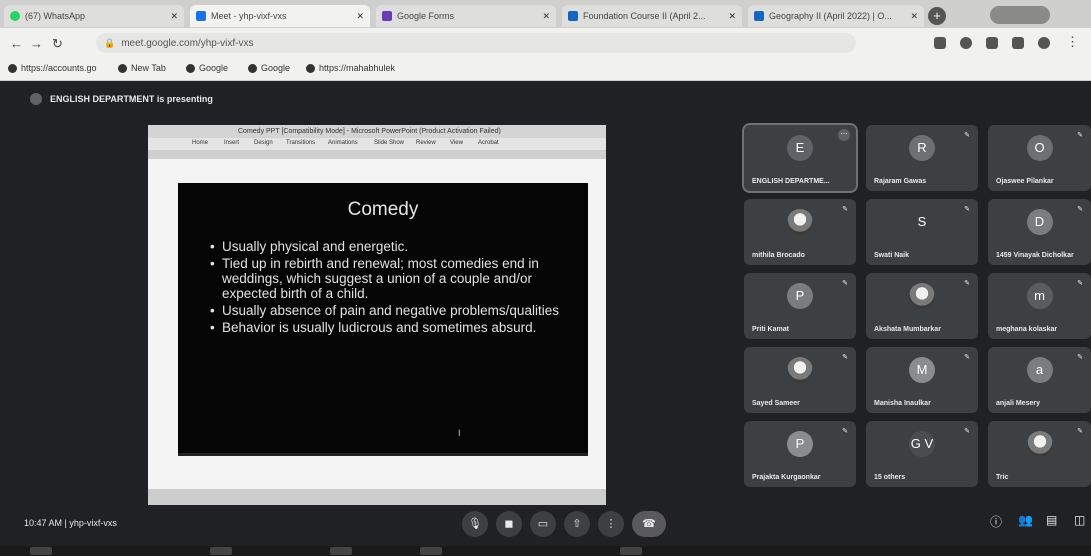 This screenshot has height=556, width=1091. What do you see at coordinates (1020, 15) in the screenshot?
I see `window-controls` at bounding box center [1020, 15].